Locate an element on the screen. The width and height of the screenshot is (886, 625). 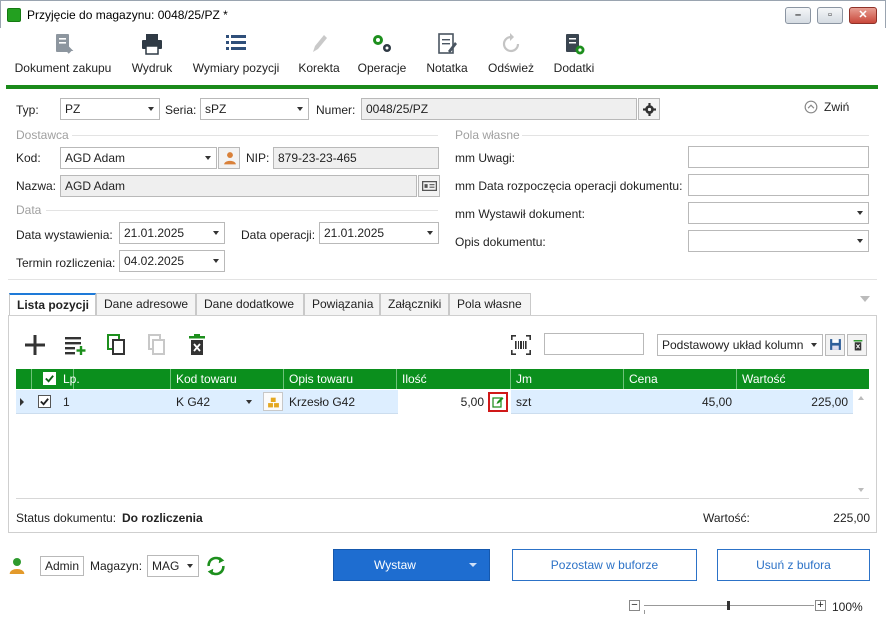
tab-dane-dodatkowe: Dane dodatkowe is located at coordinates (250, 304).